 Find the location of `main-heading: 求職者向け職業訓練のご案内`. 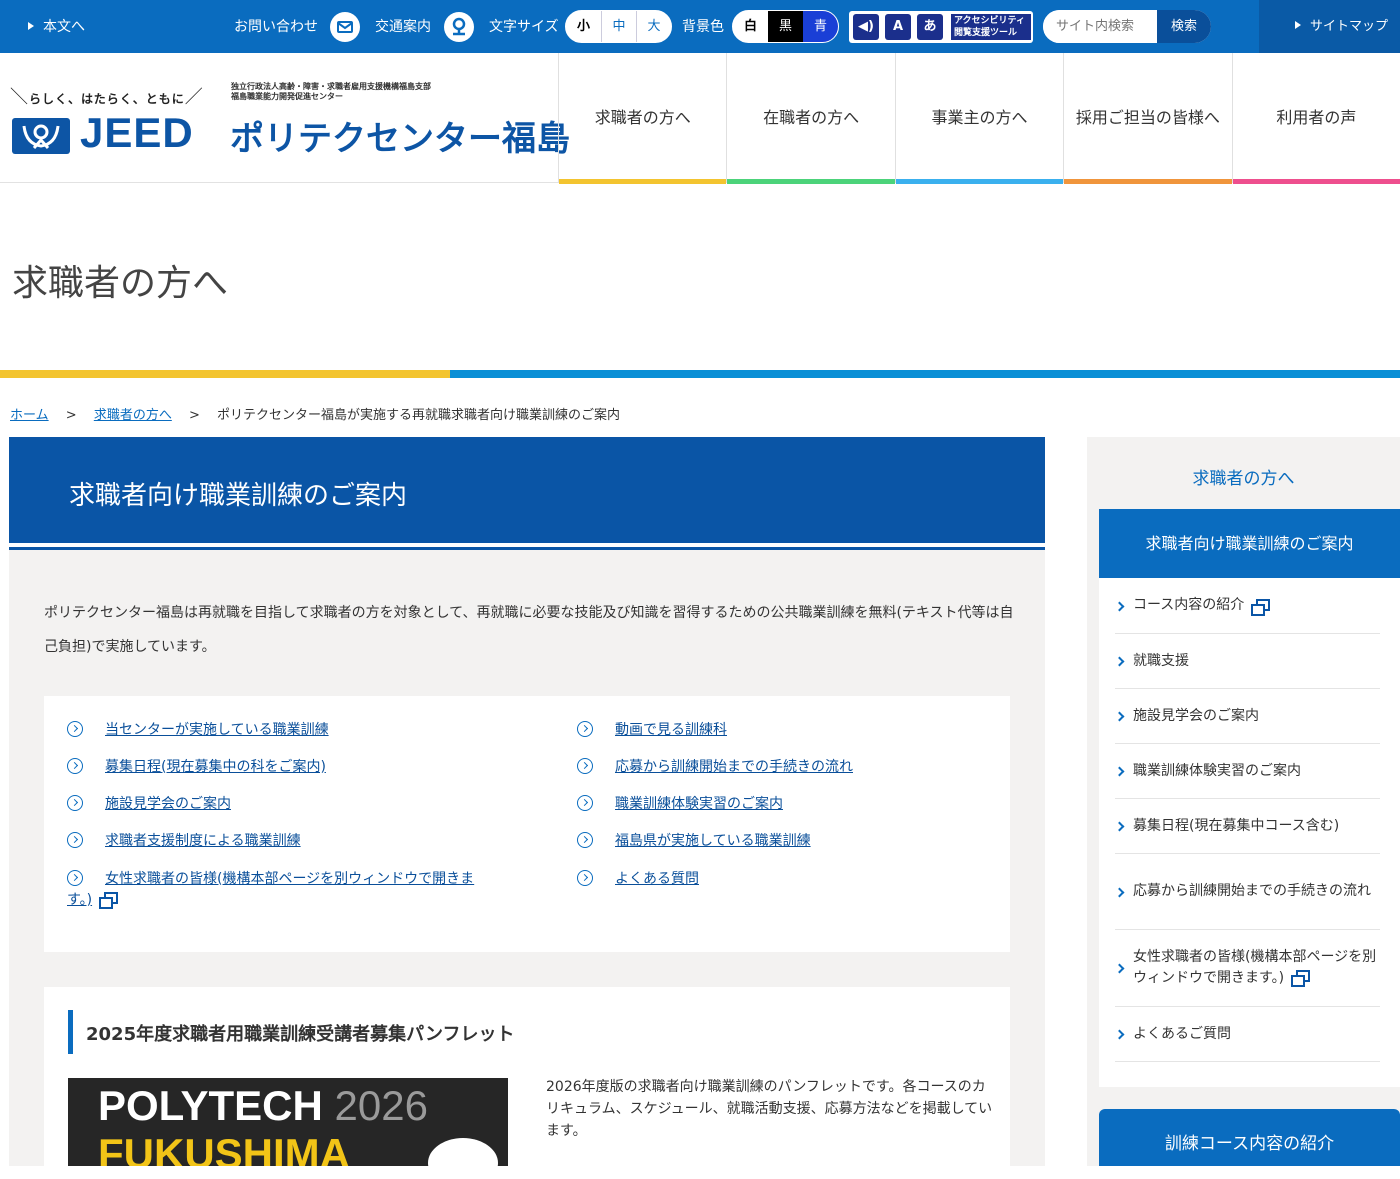

main-heading: 求職者向け職業訓練のご案内 is located at coordinates (238, 496).